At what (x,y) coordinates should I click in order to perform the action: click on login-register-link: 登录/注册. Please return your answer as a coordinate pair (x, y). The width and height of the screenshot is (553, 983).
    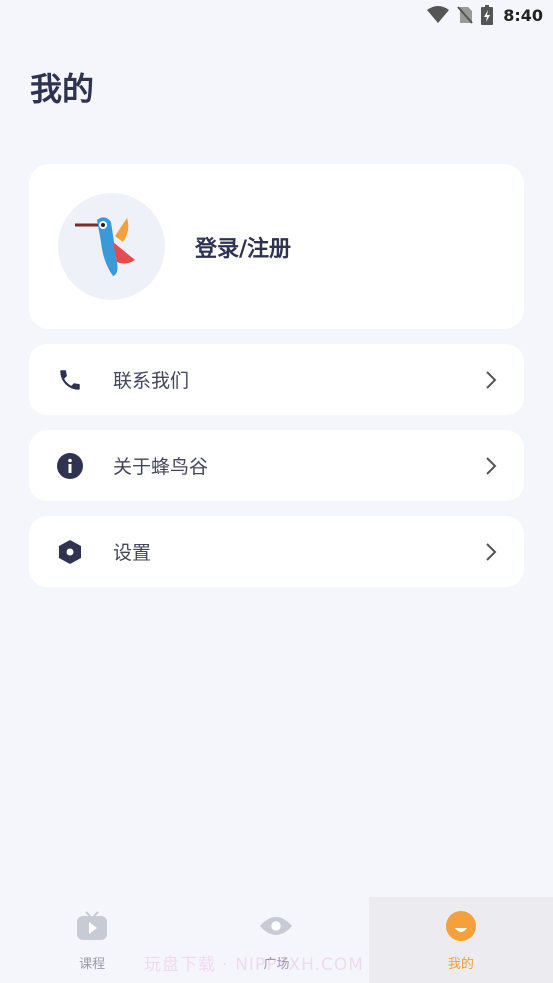
    Looking at the image, I should click on (243, 247).